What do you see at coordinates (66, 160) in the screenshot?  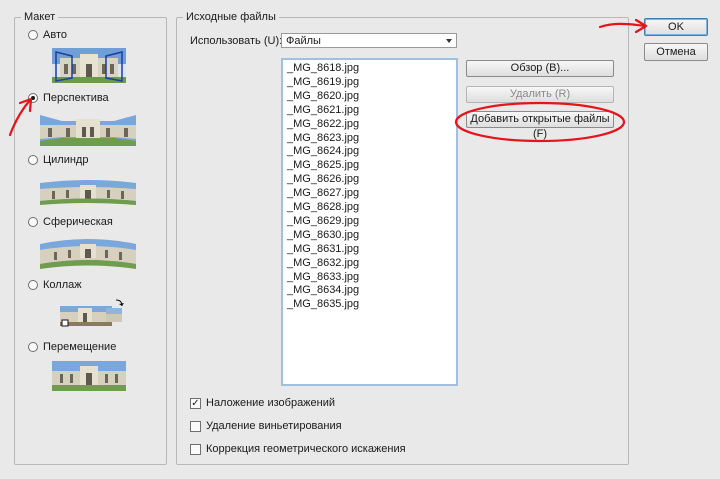 I see `layout-option-label: Цилиндр` at bounding box center [66, 160].